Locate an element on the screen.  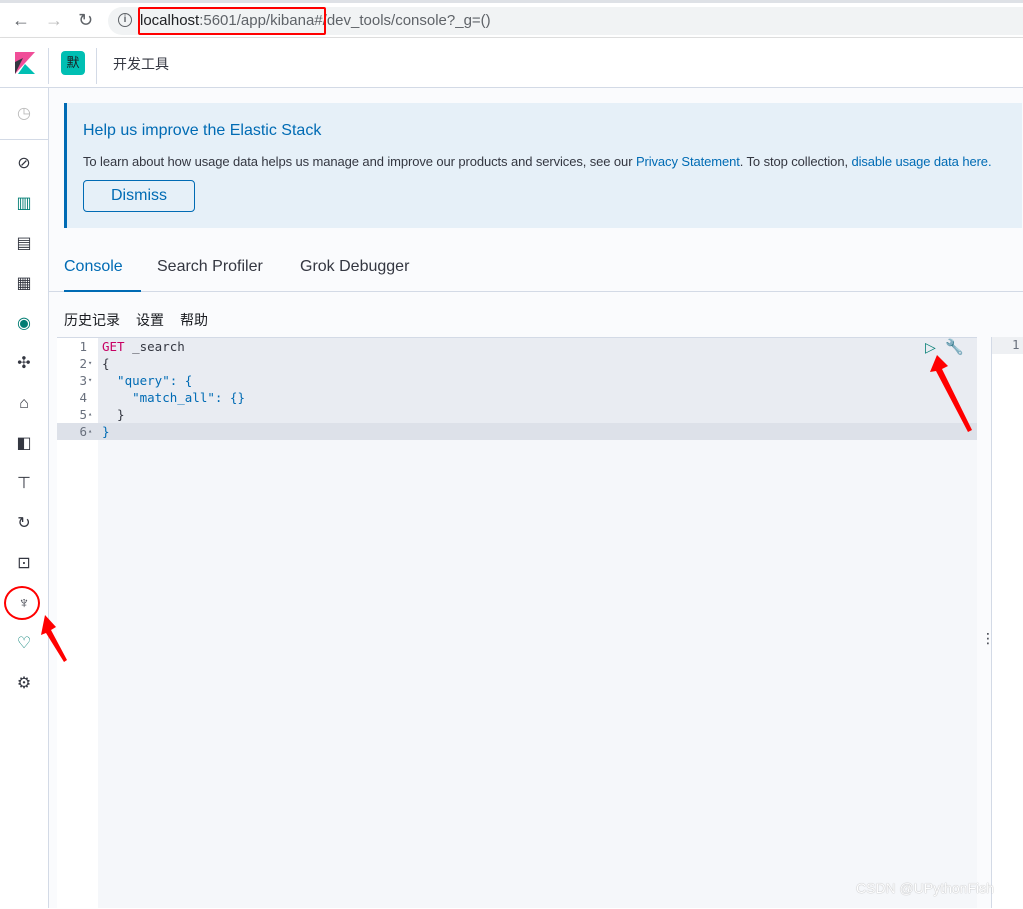
tab-console: Console is located at coordinates (102, 275).